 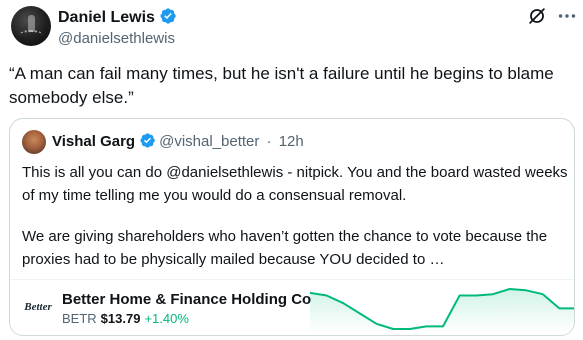 I want to click on avatar-ring, so click(x=31, y=35).